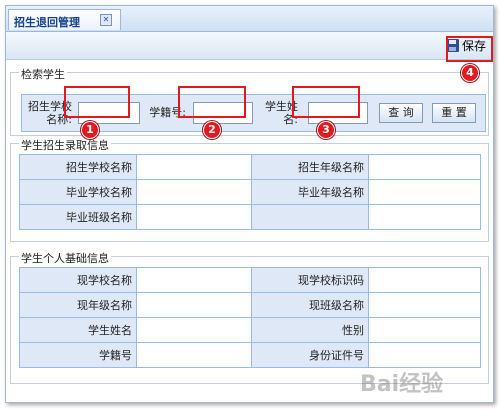  I want to click on table-row: 毕业班级名称, so click(250, 217).